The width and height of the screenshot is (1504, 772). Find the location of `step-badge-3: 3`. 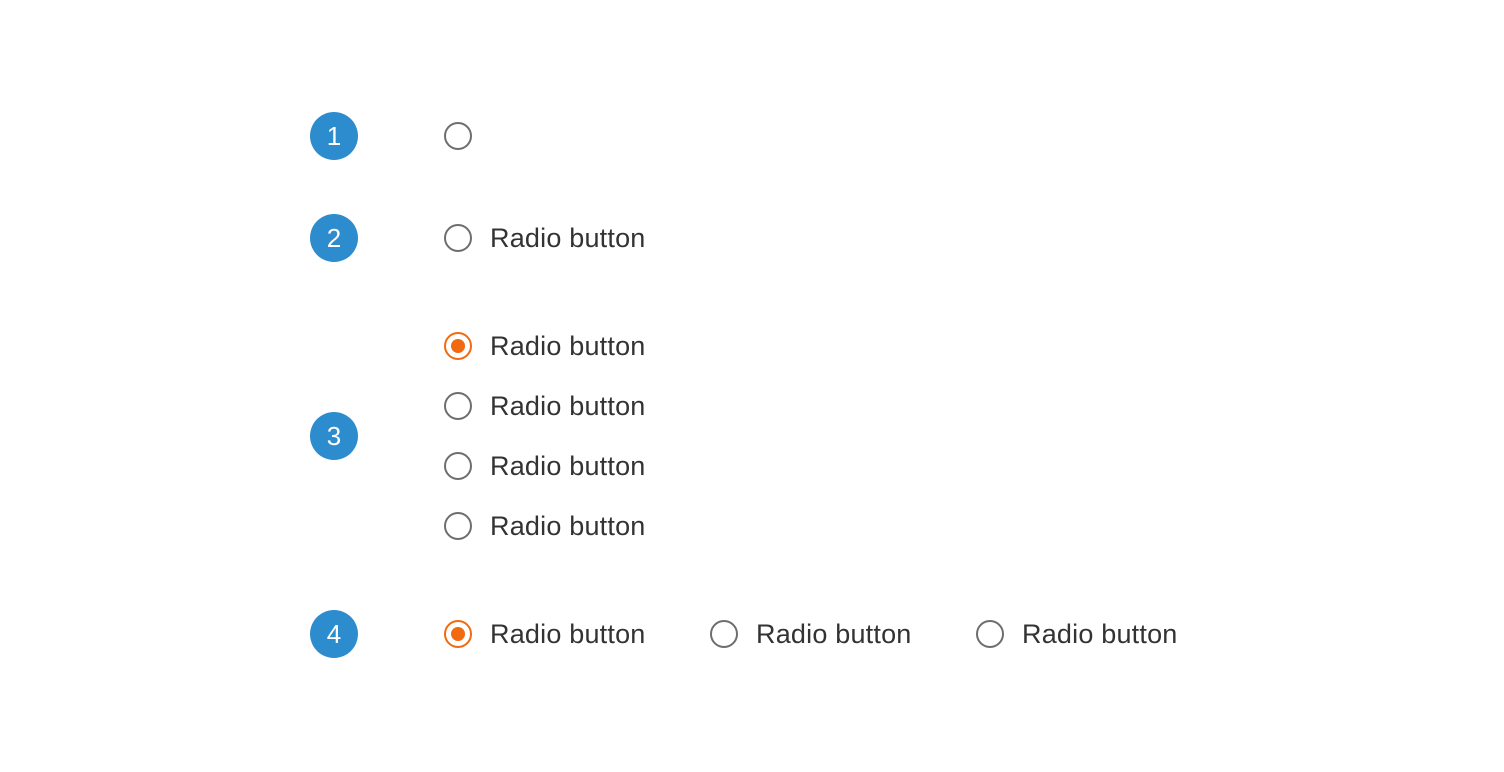

step-badge-3: 3 is located at coordinates (334, 436).